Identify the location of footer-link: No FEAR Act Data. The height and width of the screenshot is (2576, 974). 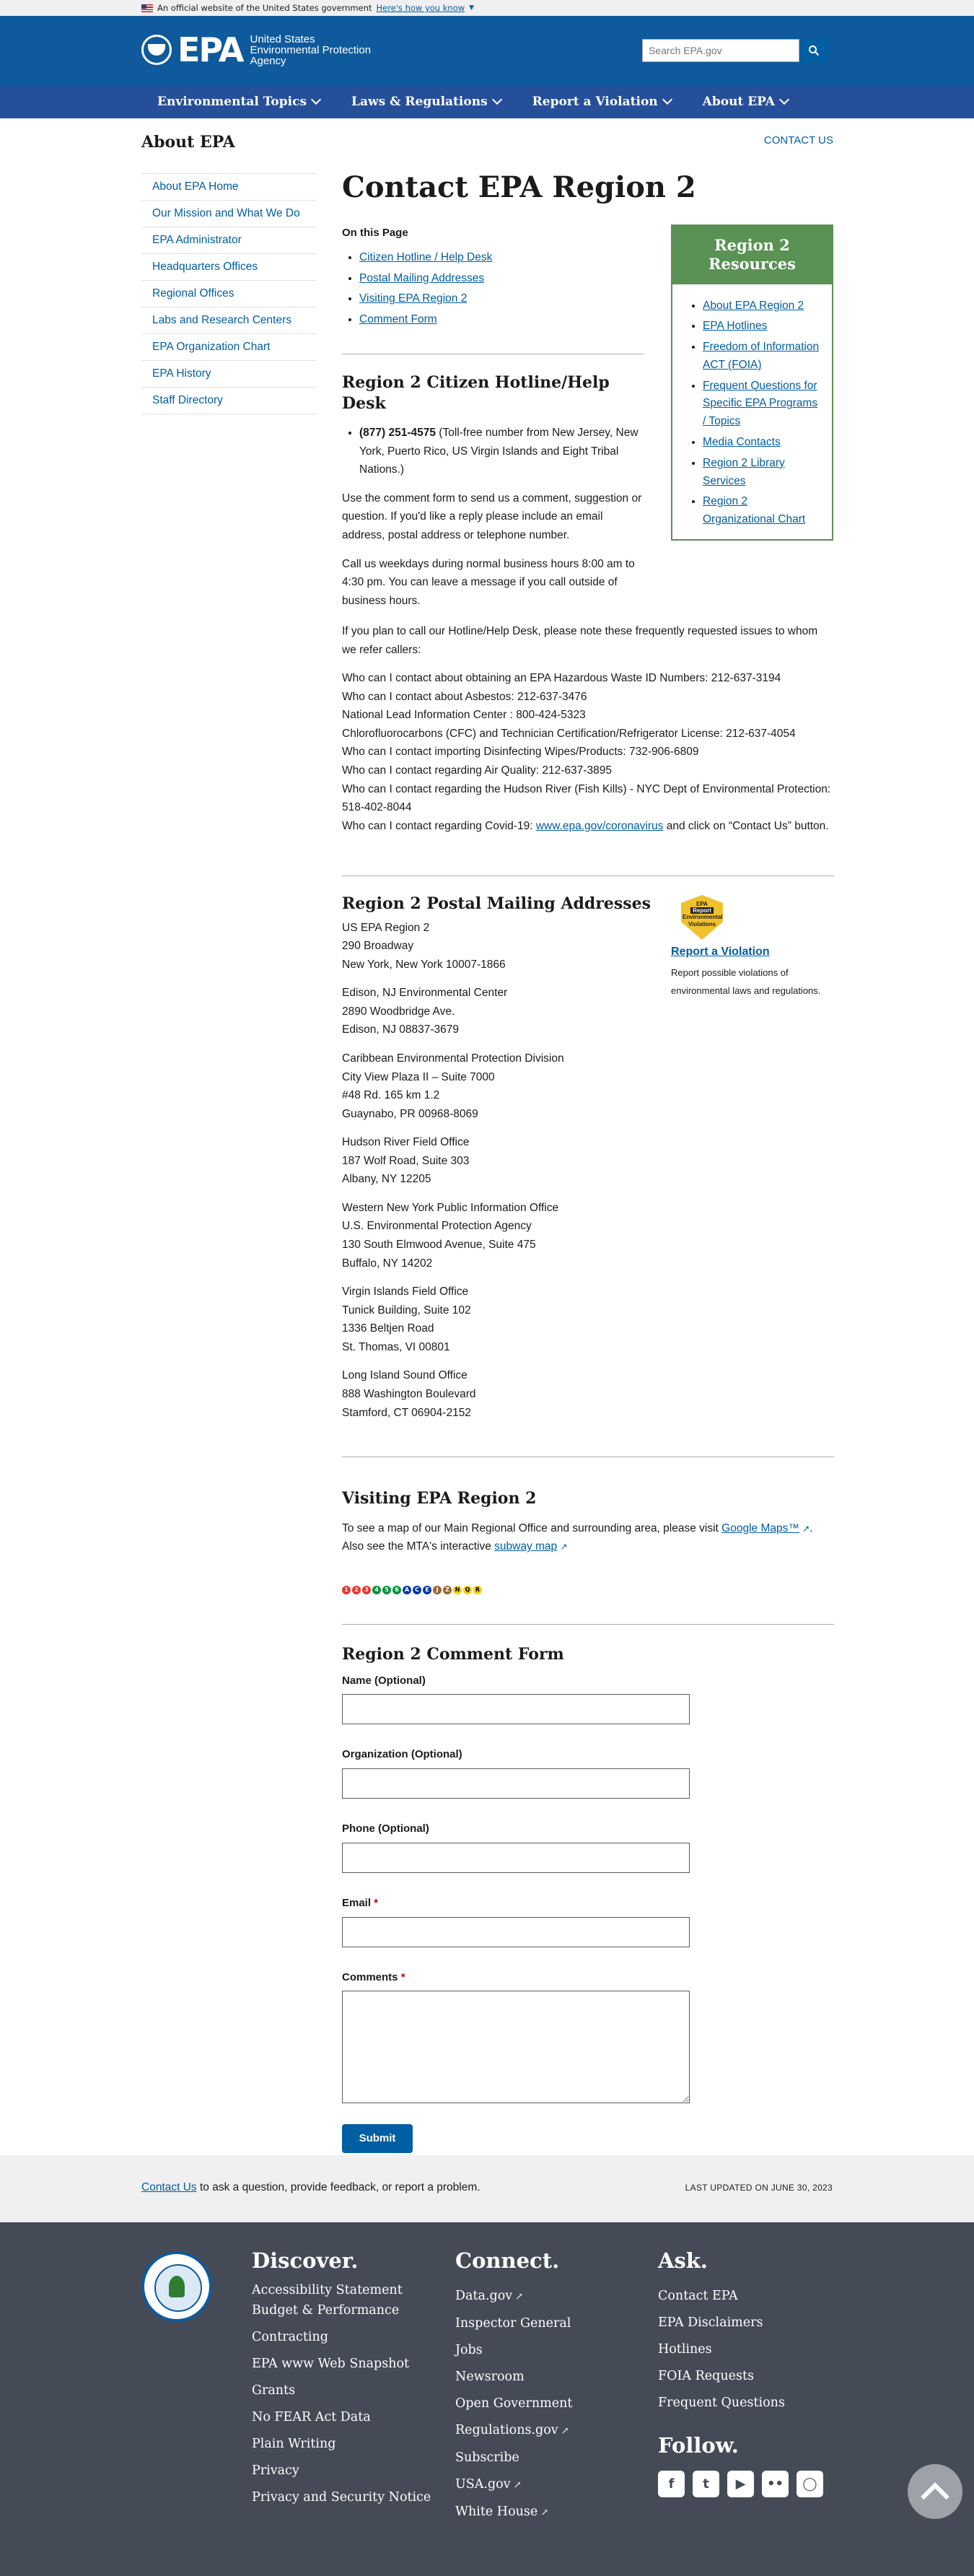
(341, 2417).